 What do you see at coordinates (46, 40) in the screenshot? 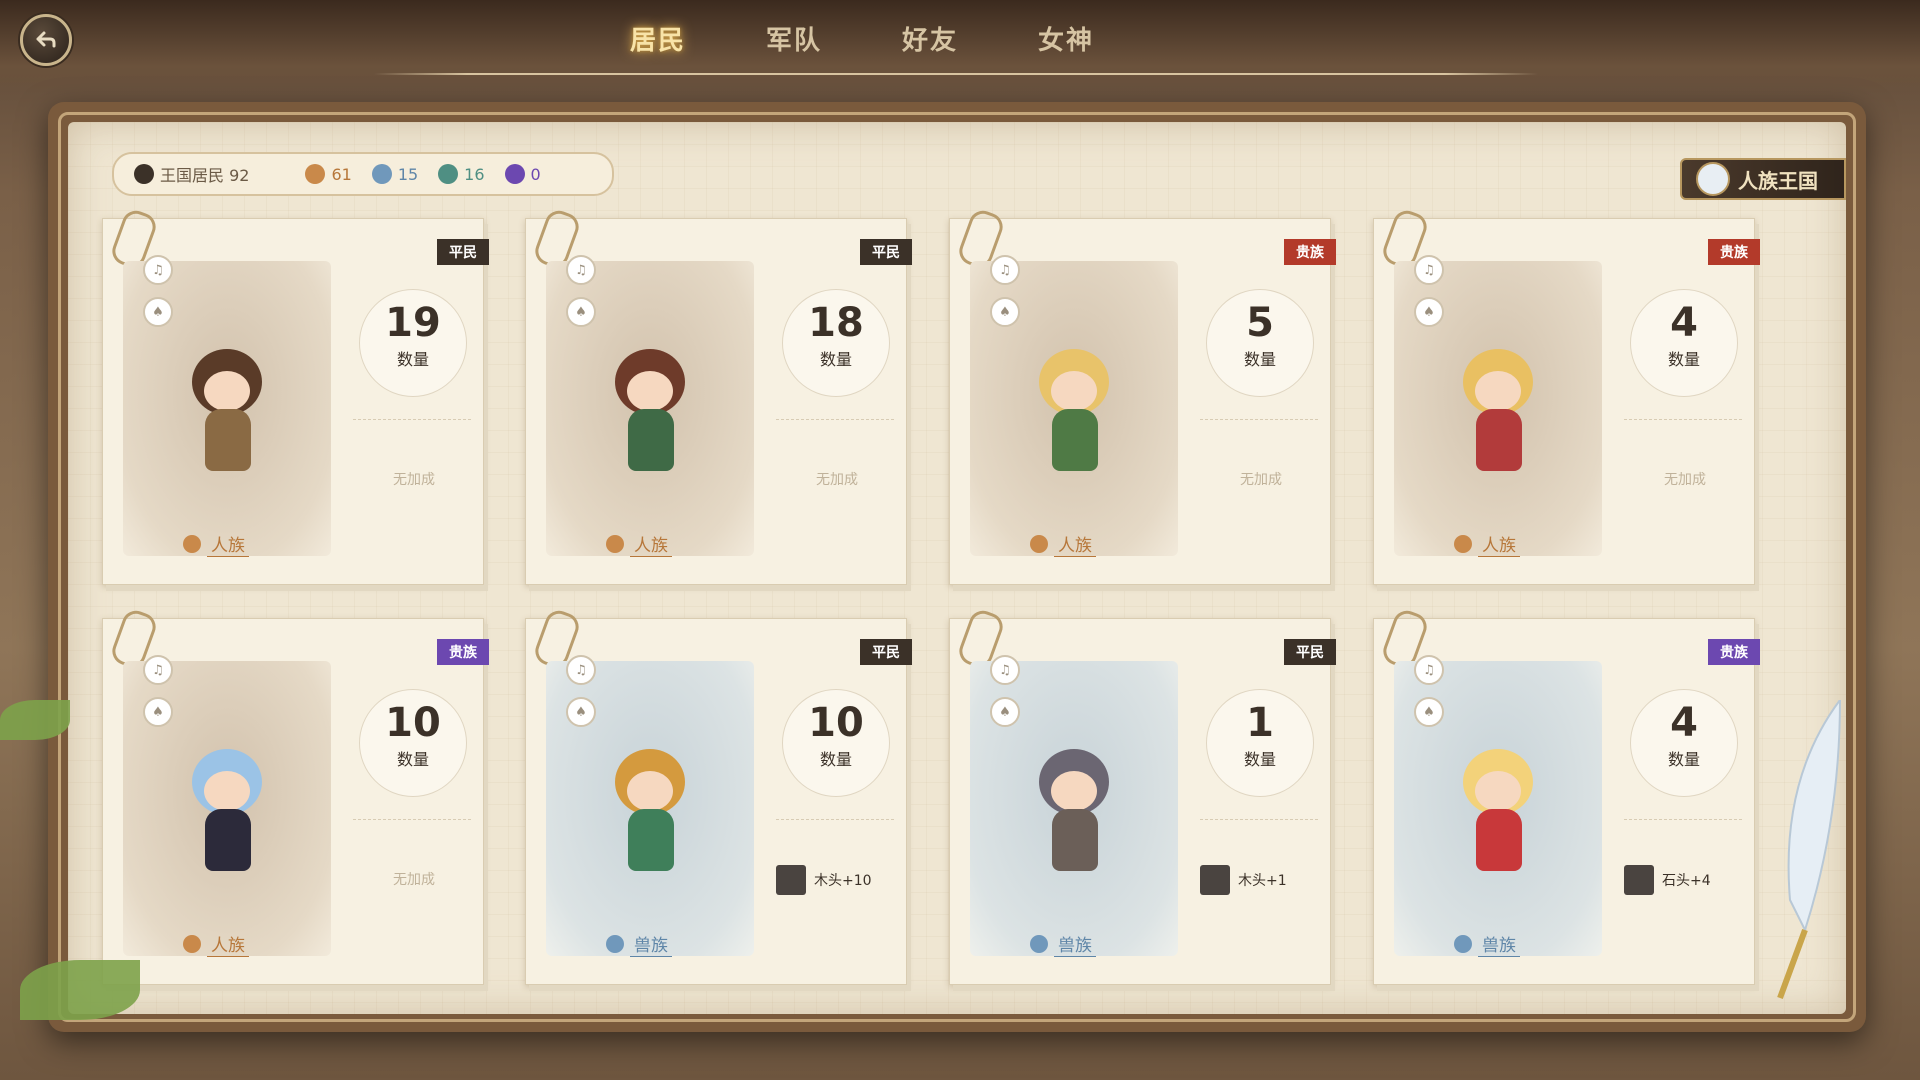
I see `back-button` at bounding box center [46, 40].